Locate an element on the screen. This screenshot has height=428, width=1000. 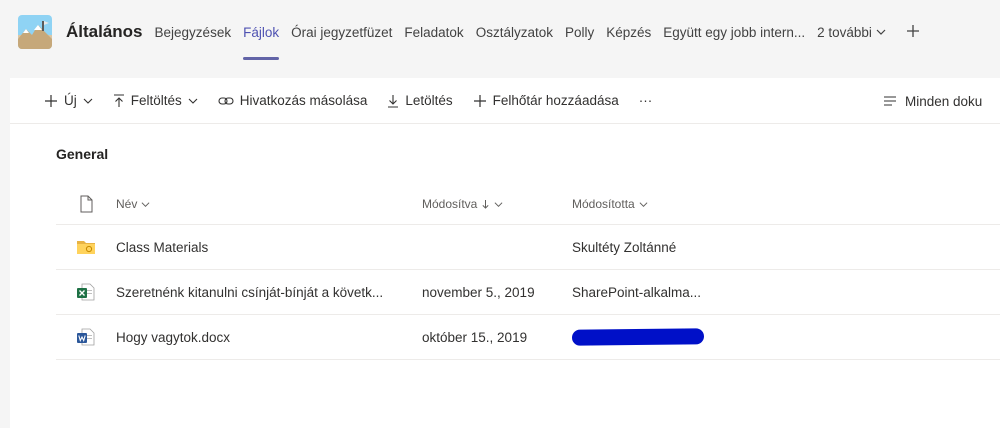
more-tabs-dropdown: 2 további is located at coordinates (851, 32).